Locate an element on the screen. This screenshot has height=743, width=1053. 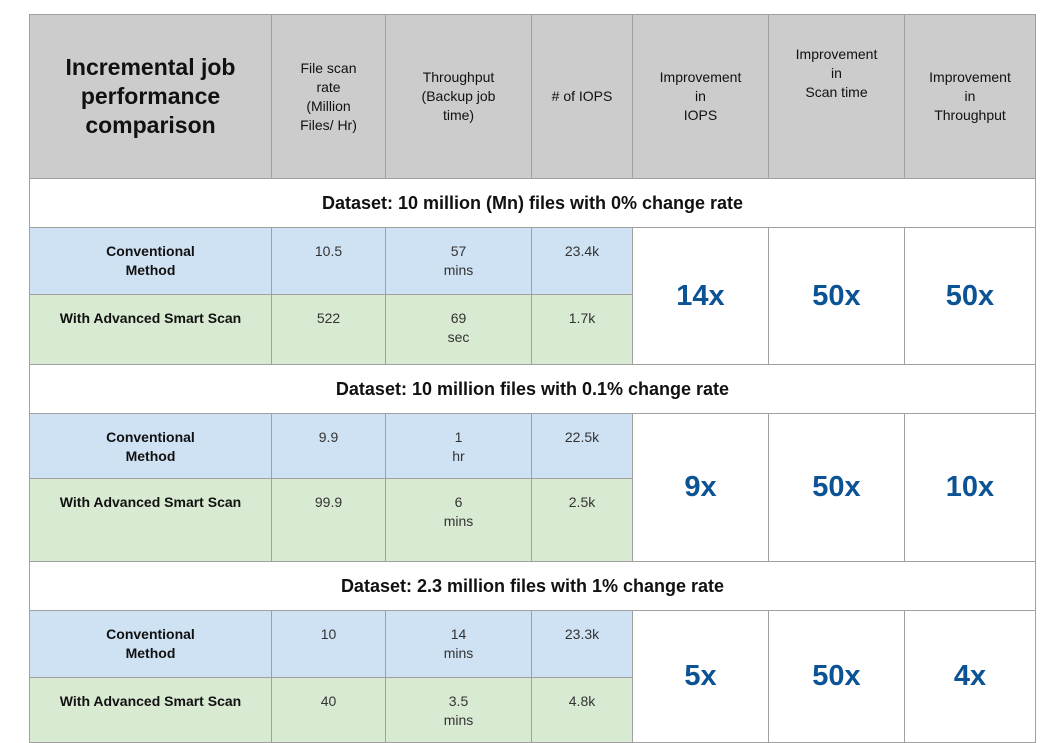
col-header-improvement-throughput: Improvement in Throughput is located at coordinates (970, 96).